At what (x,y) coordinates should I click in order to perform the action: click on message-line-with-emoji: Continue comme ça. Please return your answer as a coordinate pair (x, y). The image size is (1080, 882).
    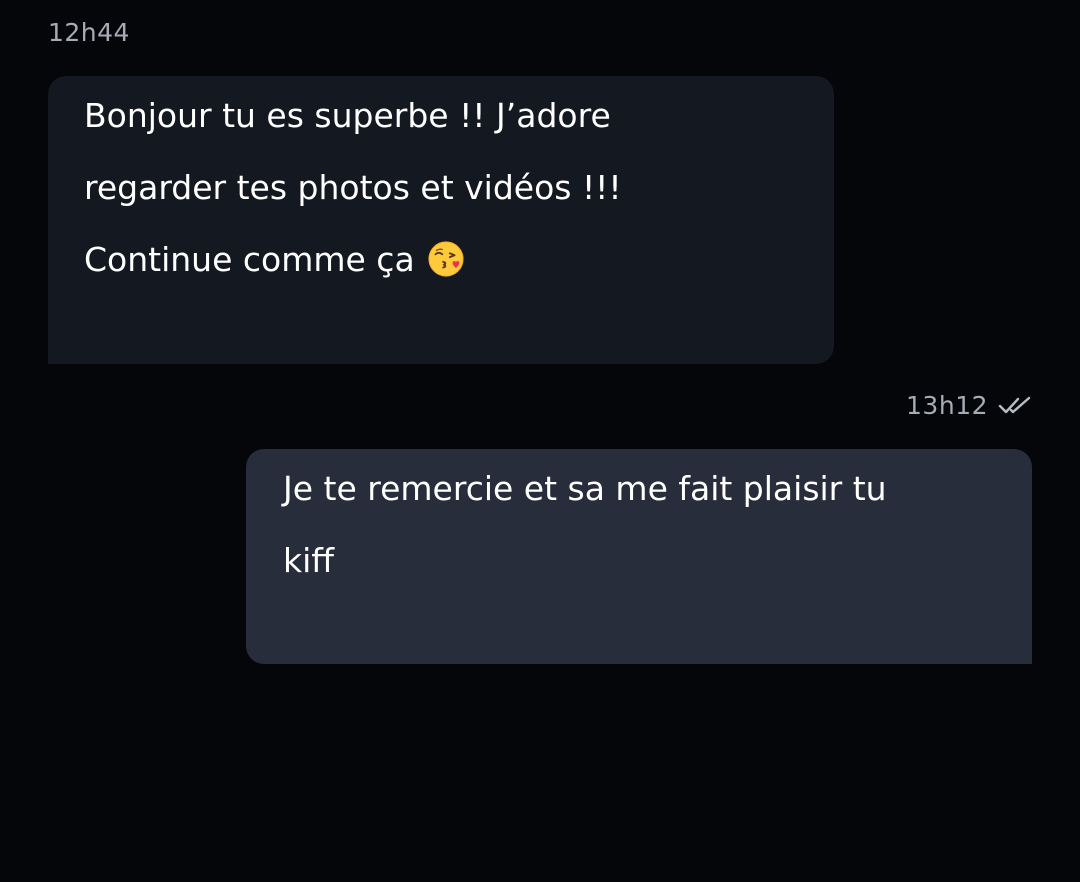
    Looking at the image, I should click on (444, 260).